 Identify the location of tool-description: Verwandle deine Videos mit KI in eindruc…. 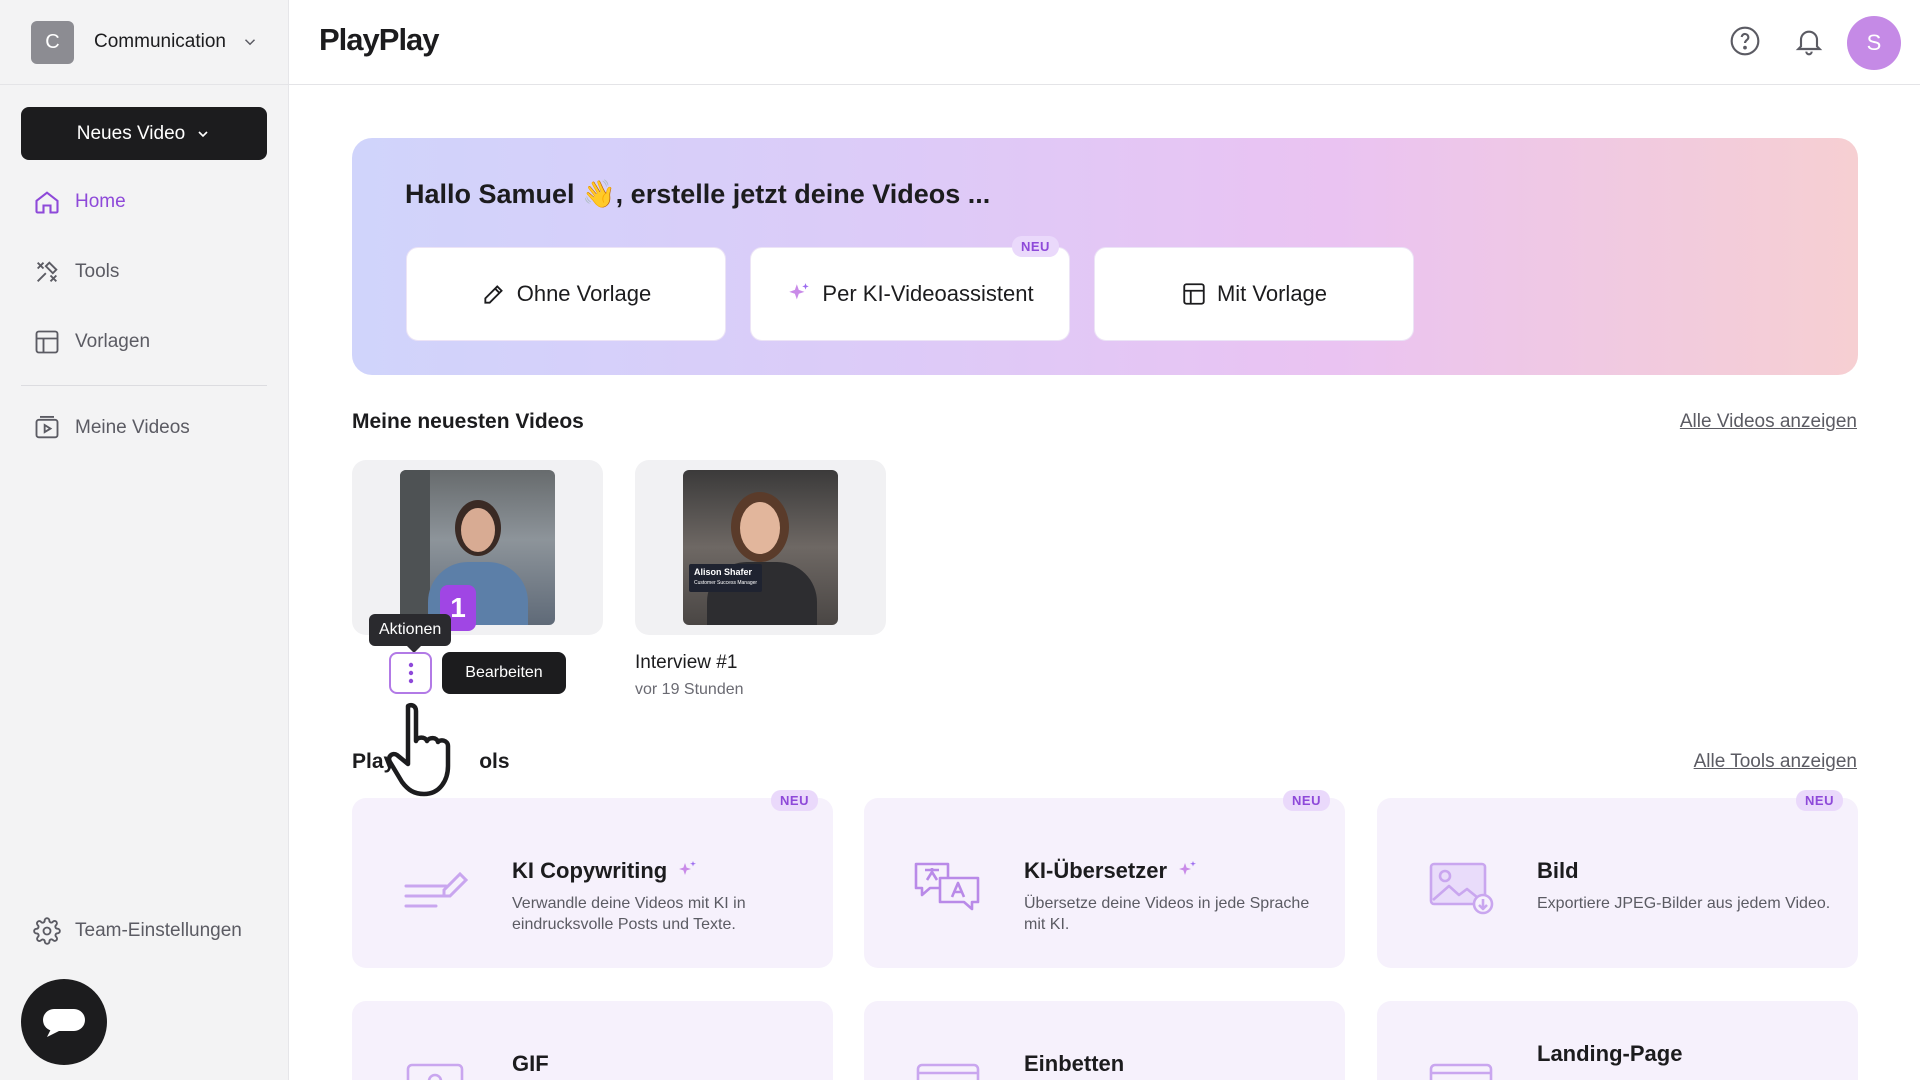
(629, 914).